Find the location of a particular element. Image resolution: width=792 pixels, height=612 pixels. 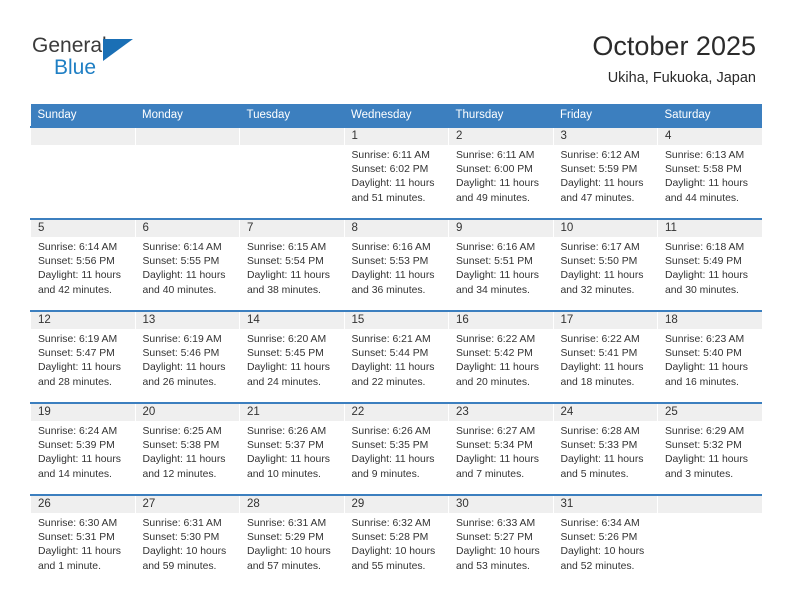

day-number: 18 is located at coordinates (710, 320).